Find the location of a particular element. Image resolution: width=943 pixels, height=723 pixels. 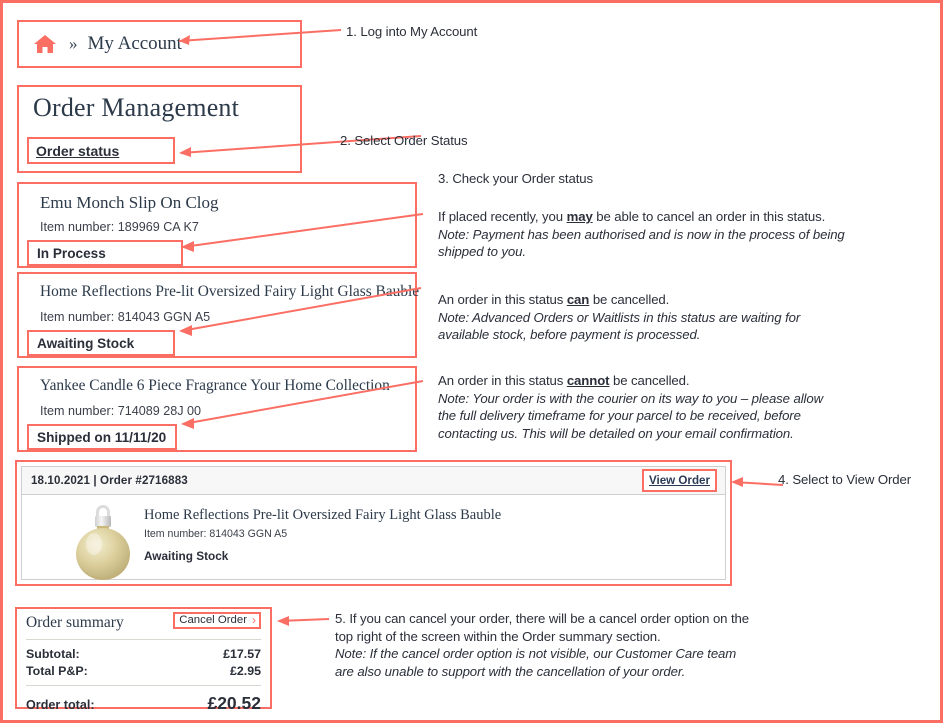

cancel-order-button: Cancel Order › is located at coordinates (217, 620).